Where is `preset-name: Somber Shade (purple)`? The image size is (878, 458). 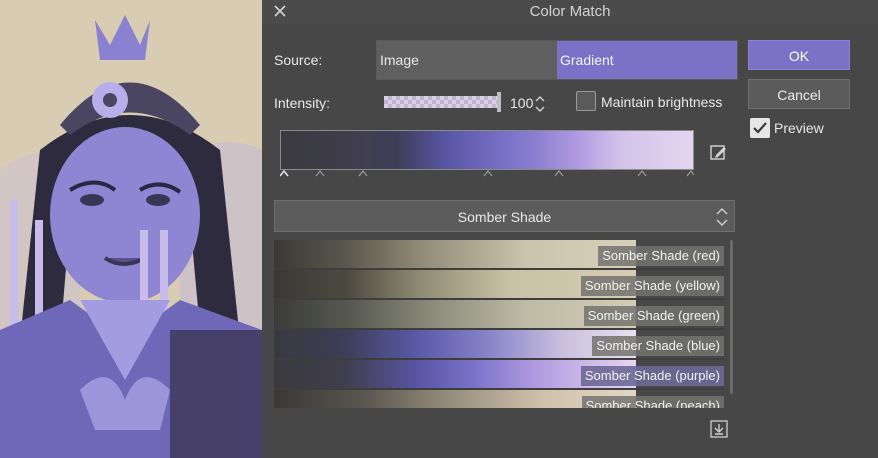
preset-name: Somber Shade (purple) is located at coordinates (652, 376).